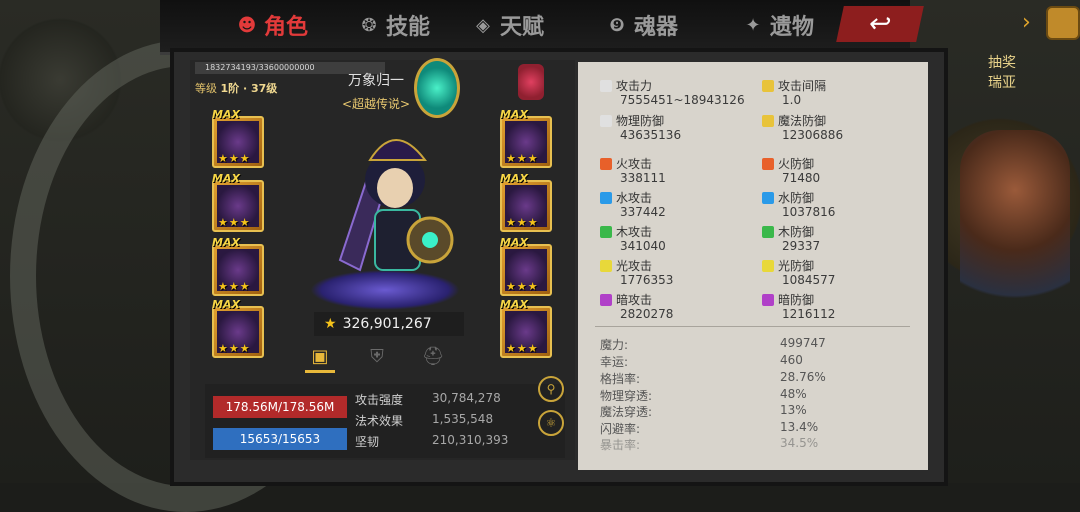 The width and height of the screenshot is (1080, 512). Describe the element at coordinates (389, 324) in the screenshot. I see `combat-power: ★ 326,901,267` at that location.